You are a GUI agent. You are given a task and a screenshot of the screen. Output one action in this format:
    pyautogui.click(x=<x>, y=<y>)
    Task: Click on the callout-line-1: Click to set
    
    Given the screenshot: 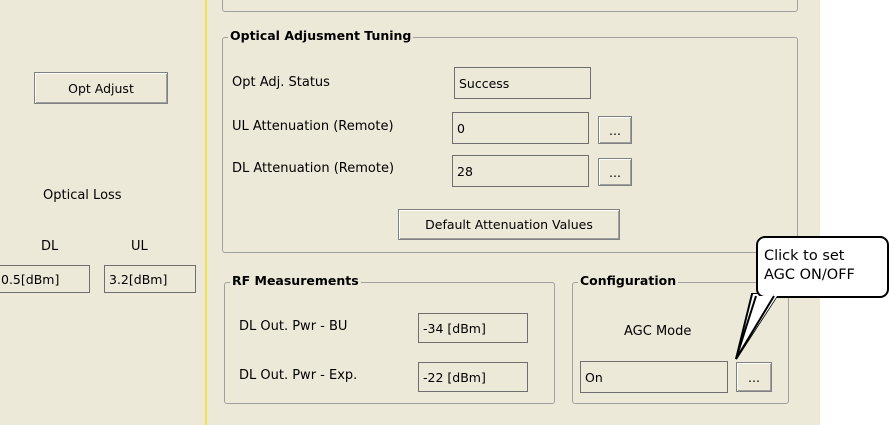 What is the action you would take?
    pyautogui.click(x=804, y=256)
    